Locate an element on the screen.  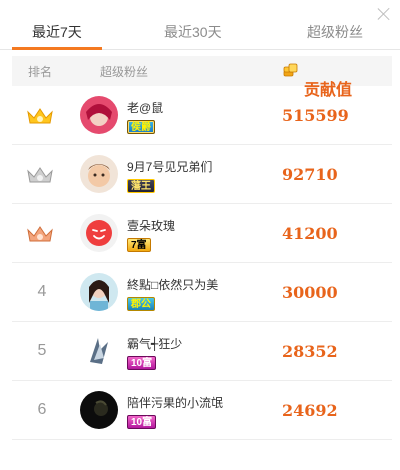
fan-name: 陪伴污果的小流氓 is located at coordinates (175, 402).